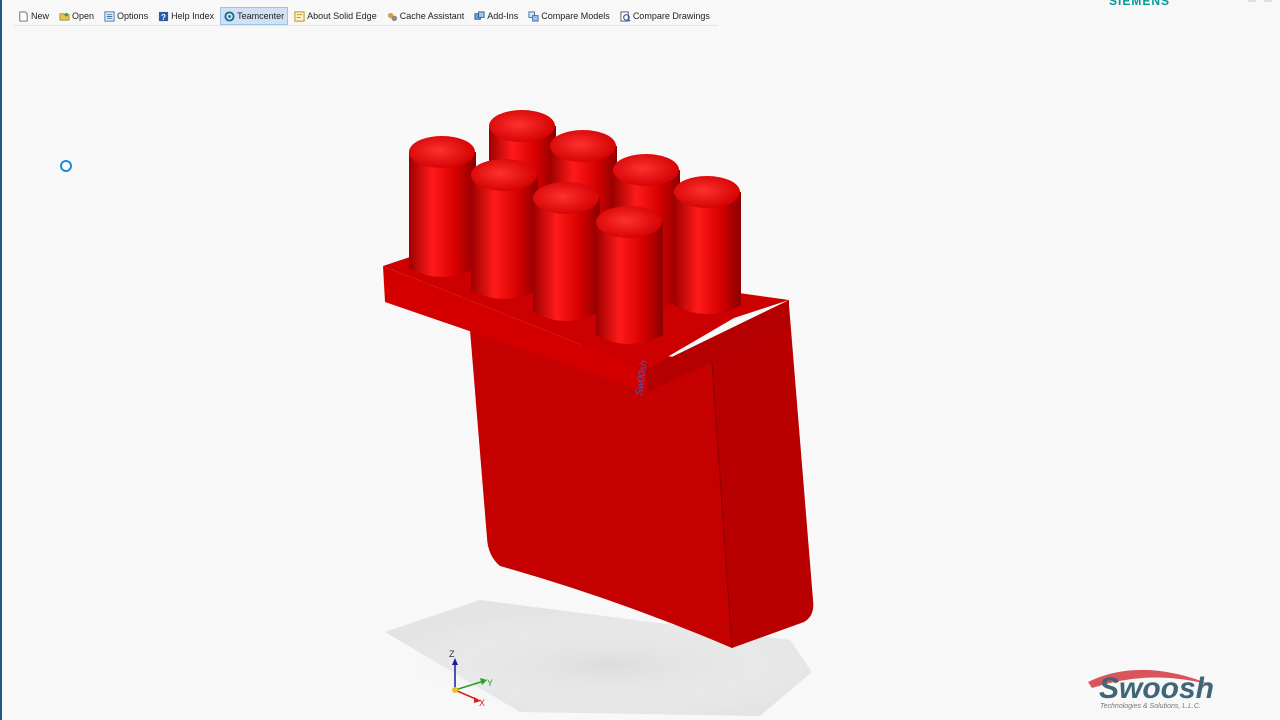  What do you see at coordinates (1150, 706) in the screenshot?
I see `logo-tagline: Technologies & Solutions, L.L.C.` at bounding box center [1150, 706].